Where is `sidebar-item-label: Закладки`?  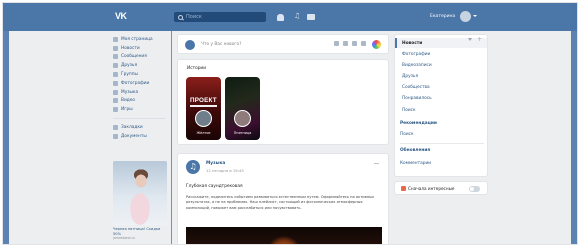 sidebar-item-label: Закладки is located at coordinates (132, 128).